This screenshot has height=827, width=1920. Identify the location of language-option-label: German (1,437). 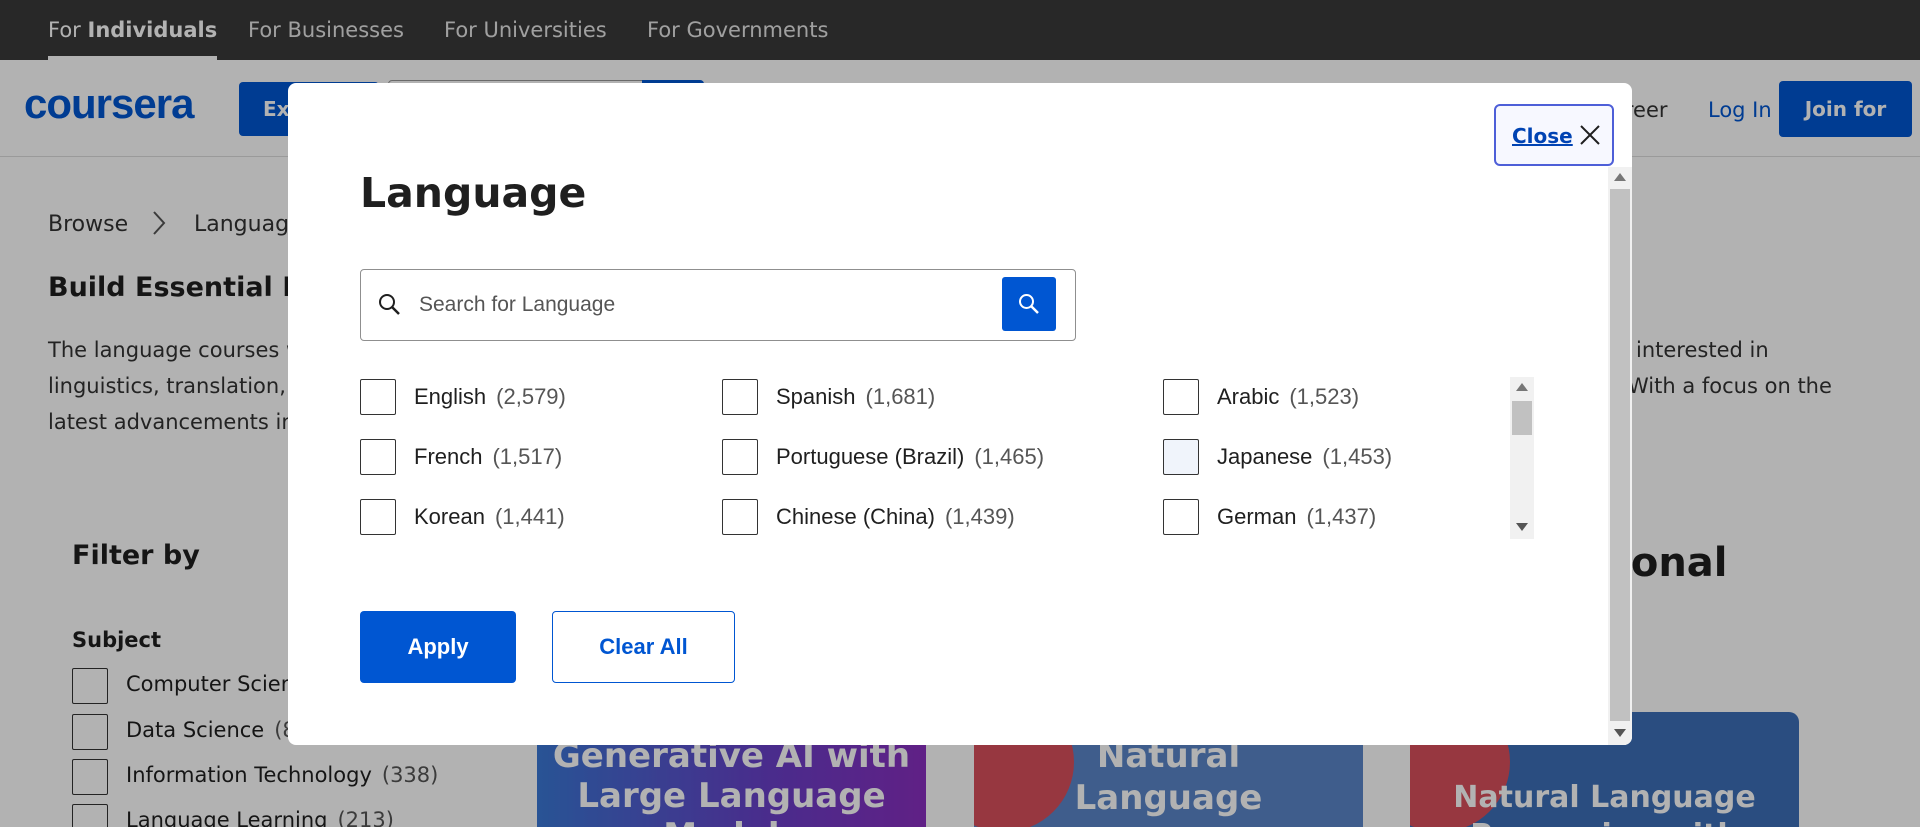
(1296, 517).